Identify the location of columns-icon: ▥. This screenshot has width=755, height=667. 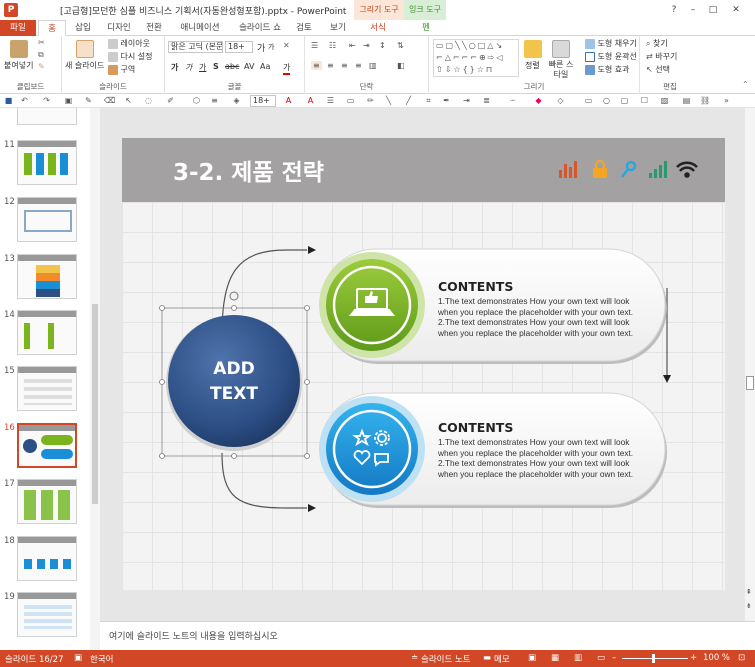
(373, 65).